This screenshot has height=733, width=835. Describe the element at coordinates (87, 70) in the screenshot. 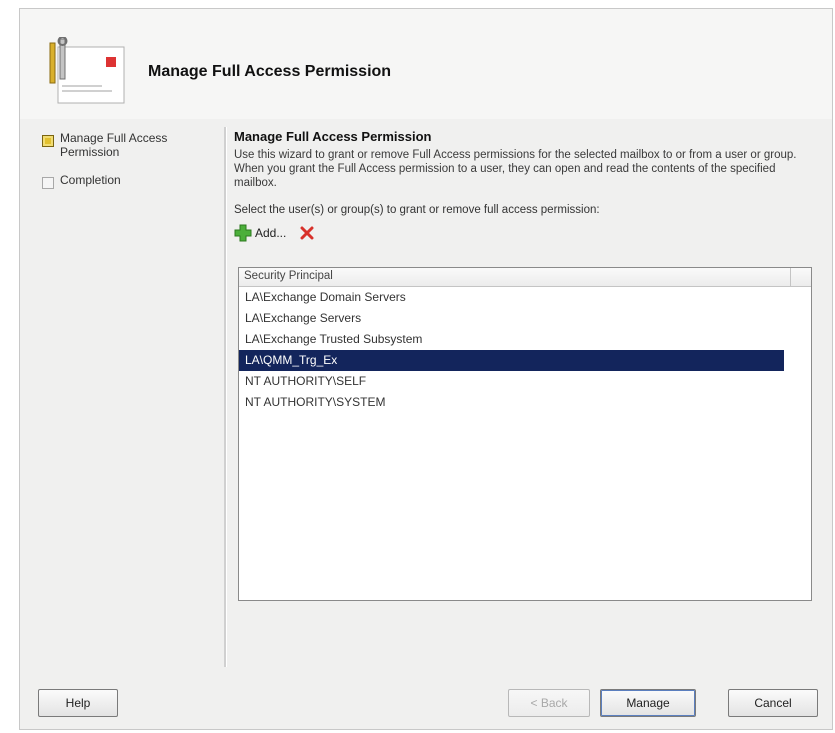

I see `mailbox-wizard-icon` at that location.